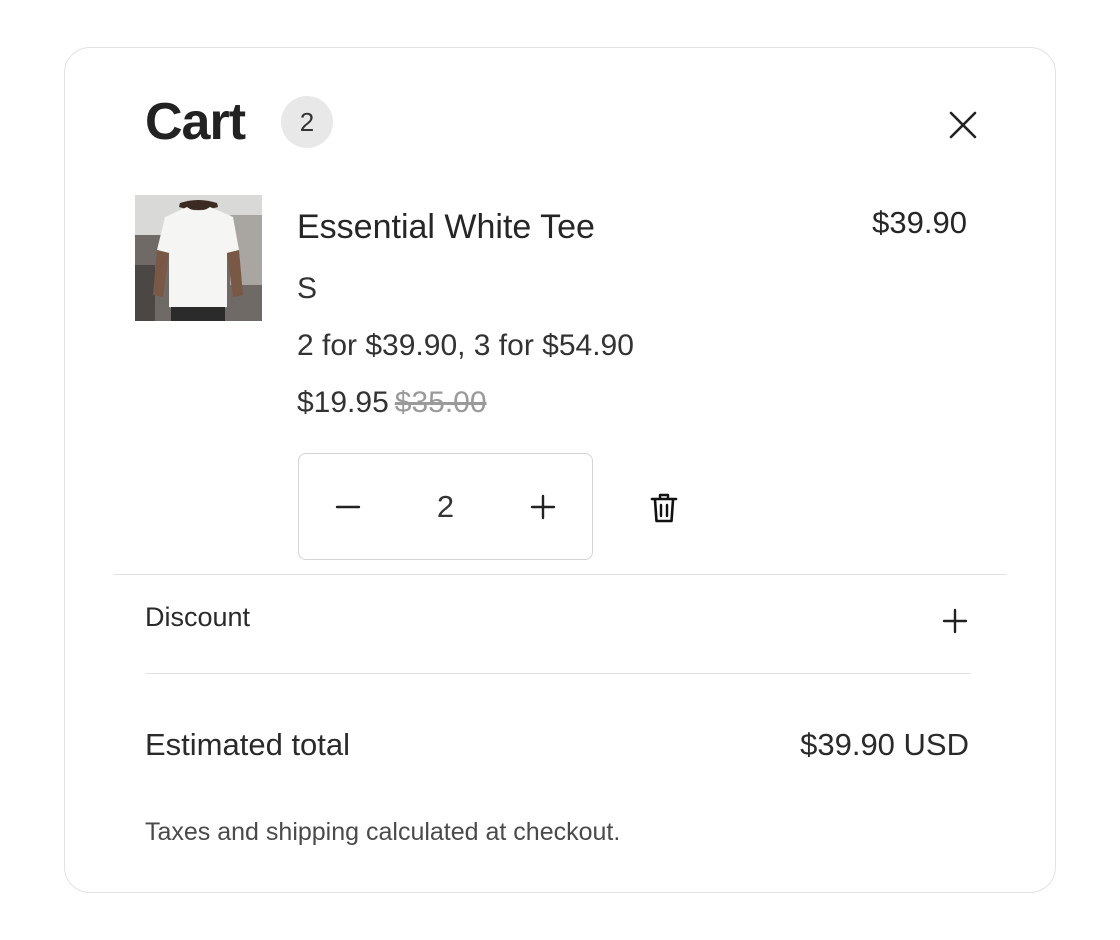 This screenshot has width=1120, height=940. Describe the element at coordinates (248, 744) in the screenshot. I see `estimated-total-label: Estimated total` at that location.